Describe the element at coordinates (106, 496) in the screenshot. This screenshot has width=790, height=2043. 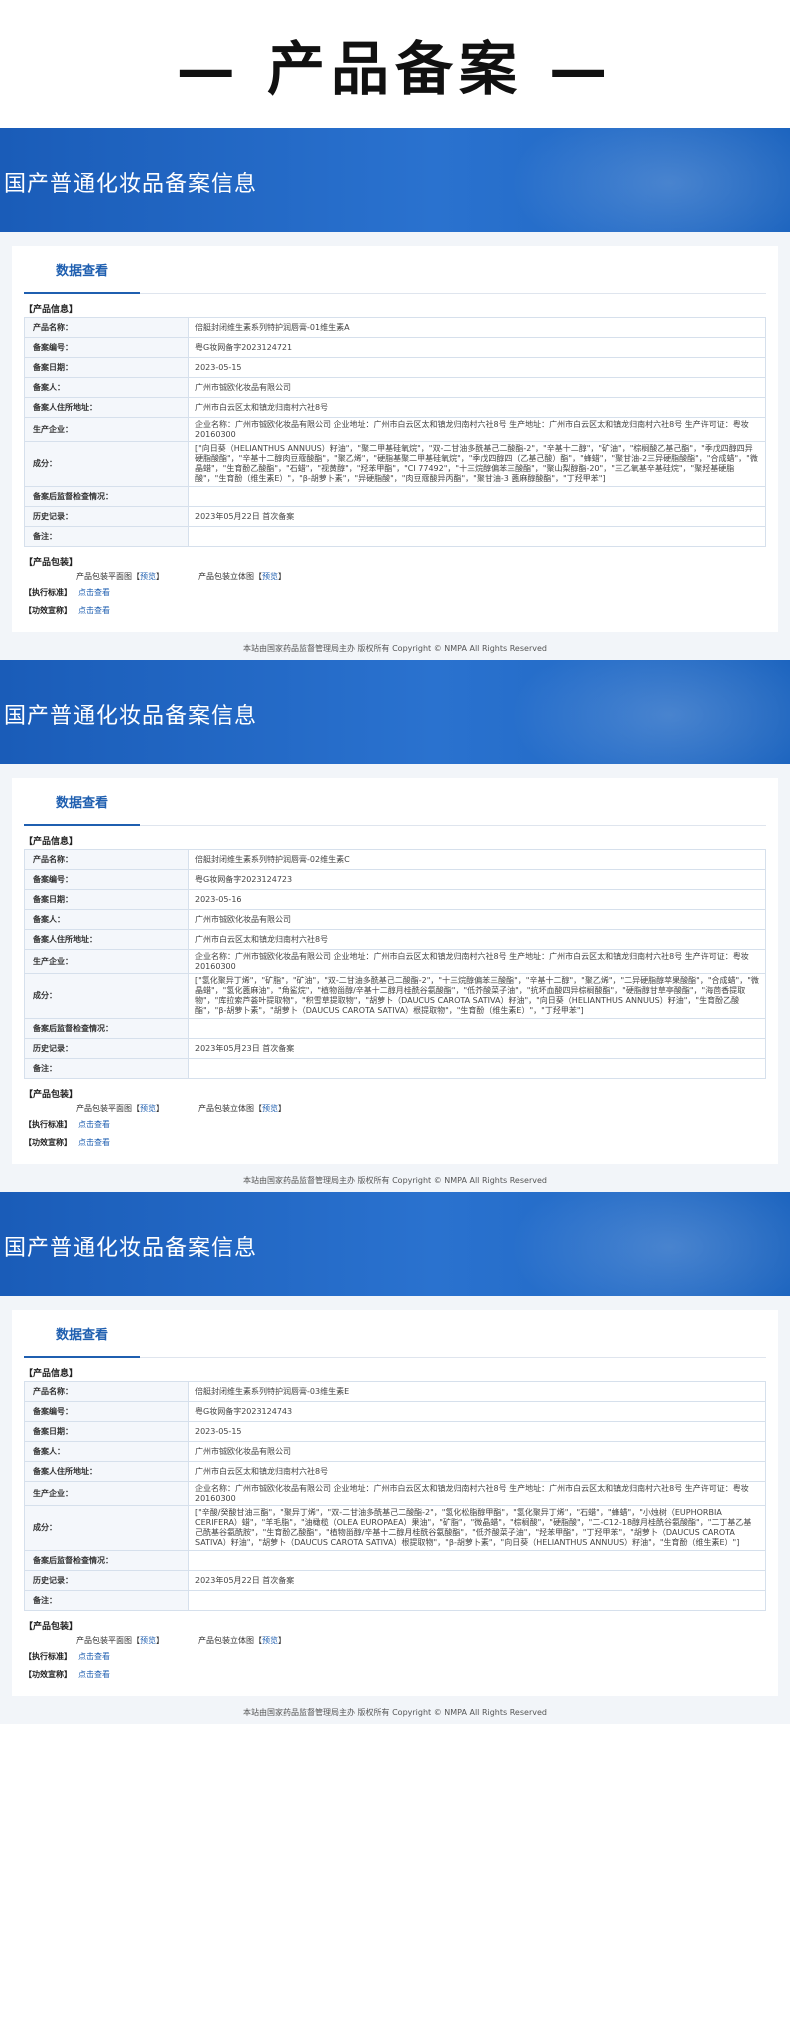
I see `field-label: 备案后监督检查情况：` at that location.